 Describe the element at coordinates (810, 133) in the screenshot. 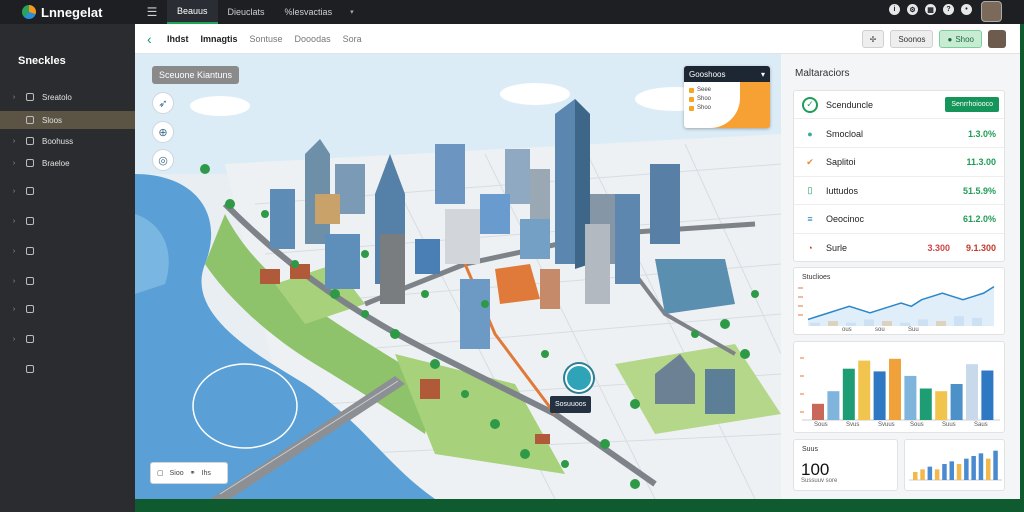

I see `circle-icon: ●` at that location.